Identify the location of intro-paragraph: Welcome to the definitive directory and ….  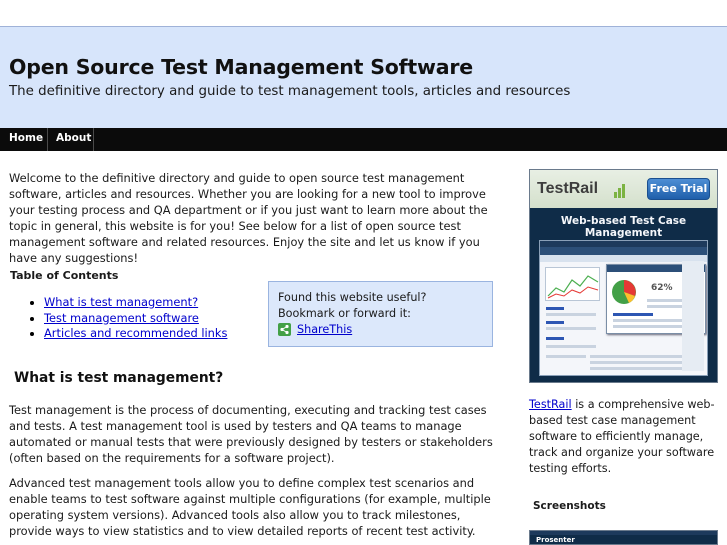
(248, 218).